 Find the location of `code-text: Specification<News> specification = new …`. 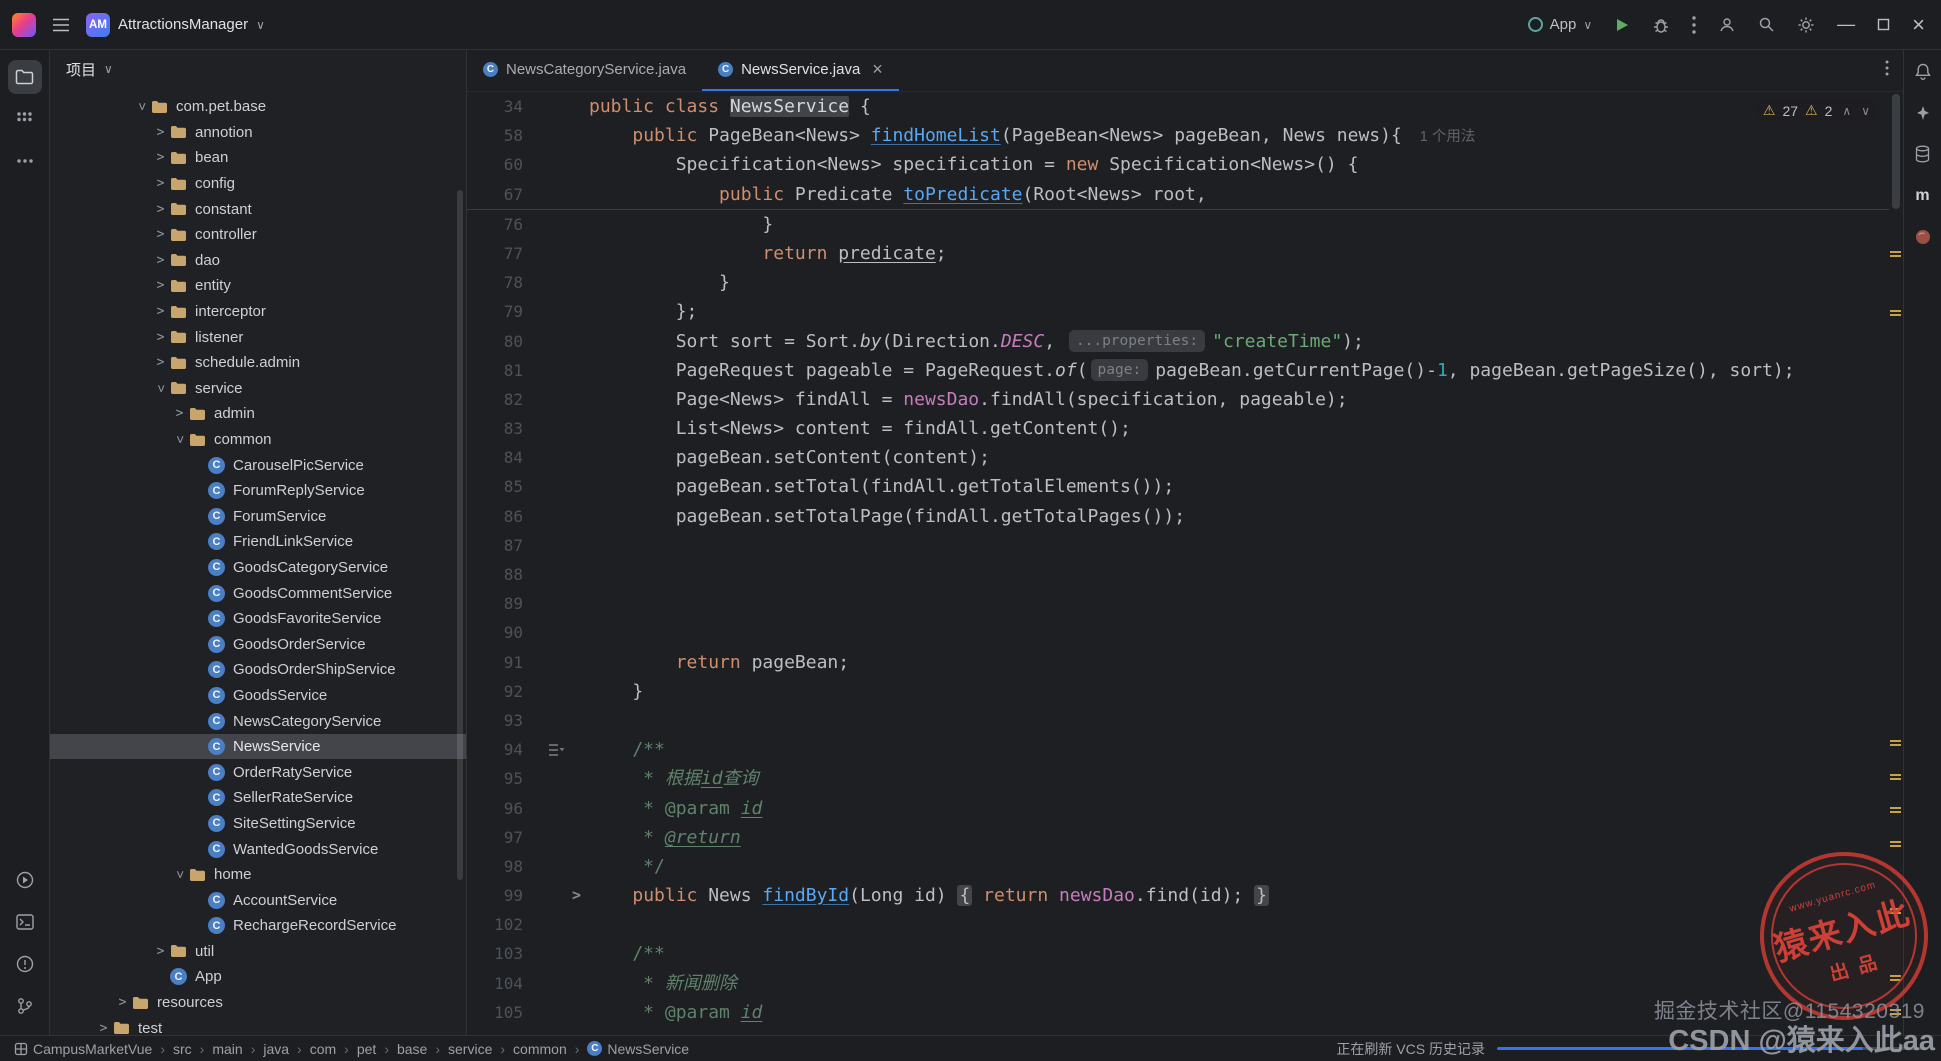

code-text: Specification<News> specification = new … is located at coordinates (1239, 164).